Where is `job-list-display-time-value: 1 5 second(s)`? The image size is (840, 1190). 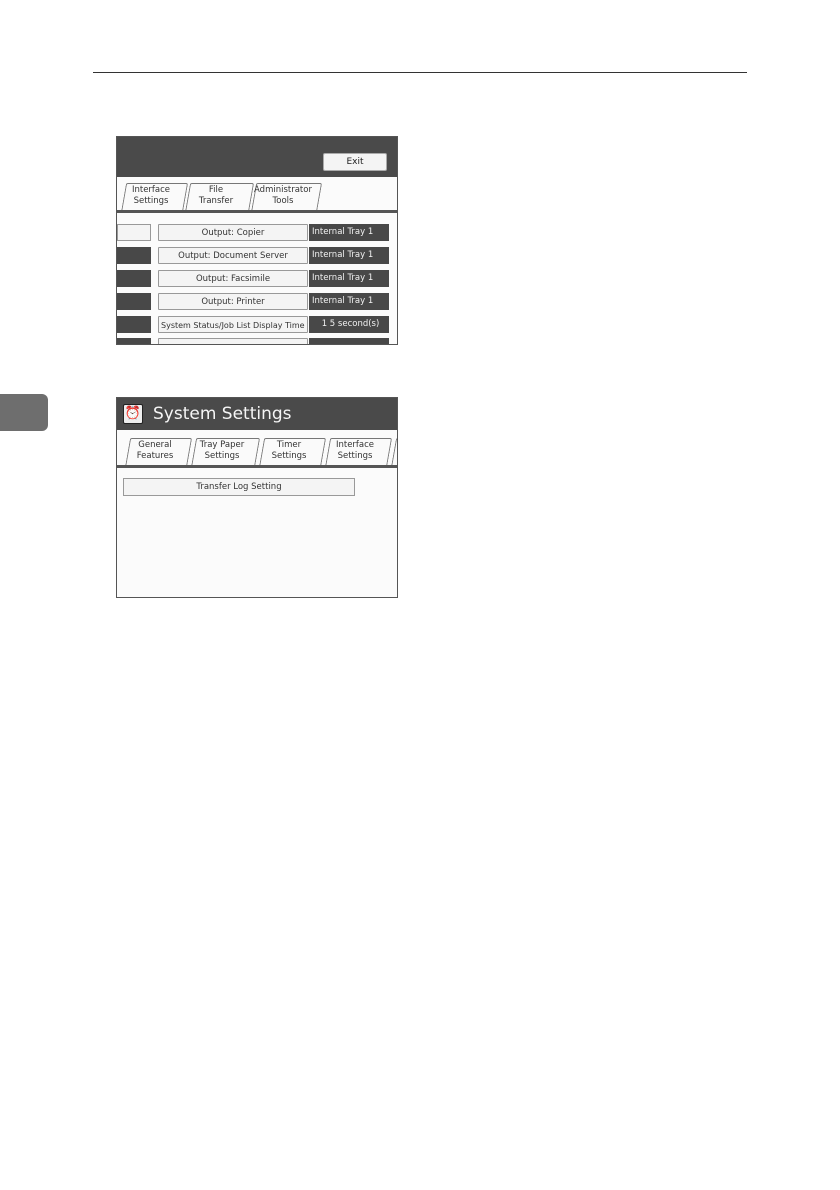
job-list-display-time-value: 1 5 second(s) is located at coordinates (349, 324).